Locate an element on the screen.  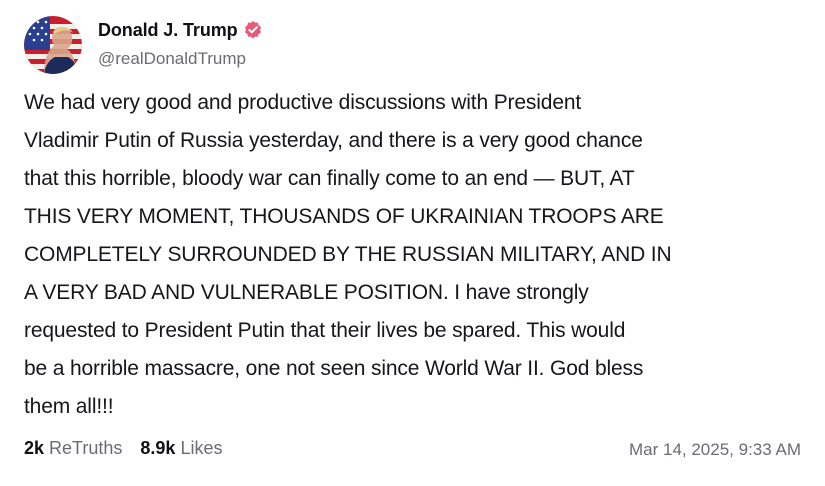
retruths-stat: 2k ReTruths is located at coordinates (73, 448).